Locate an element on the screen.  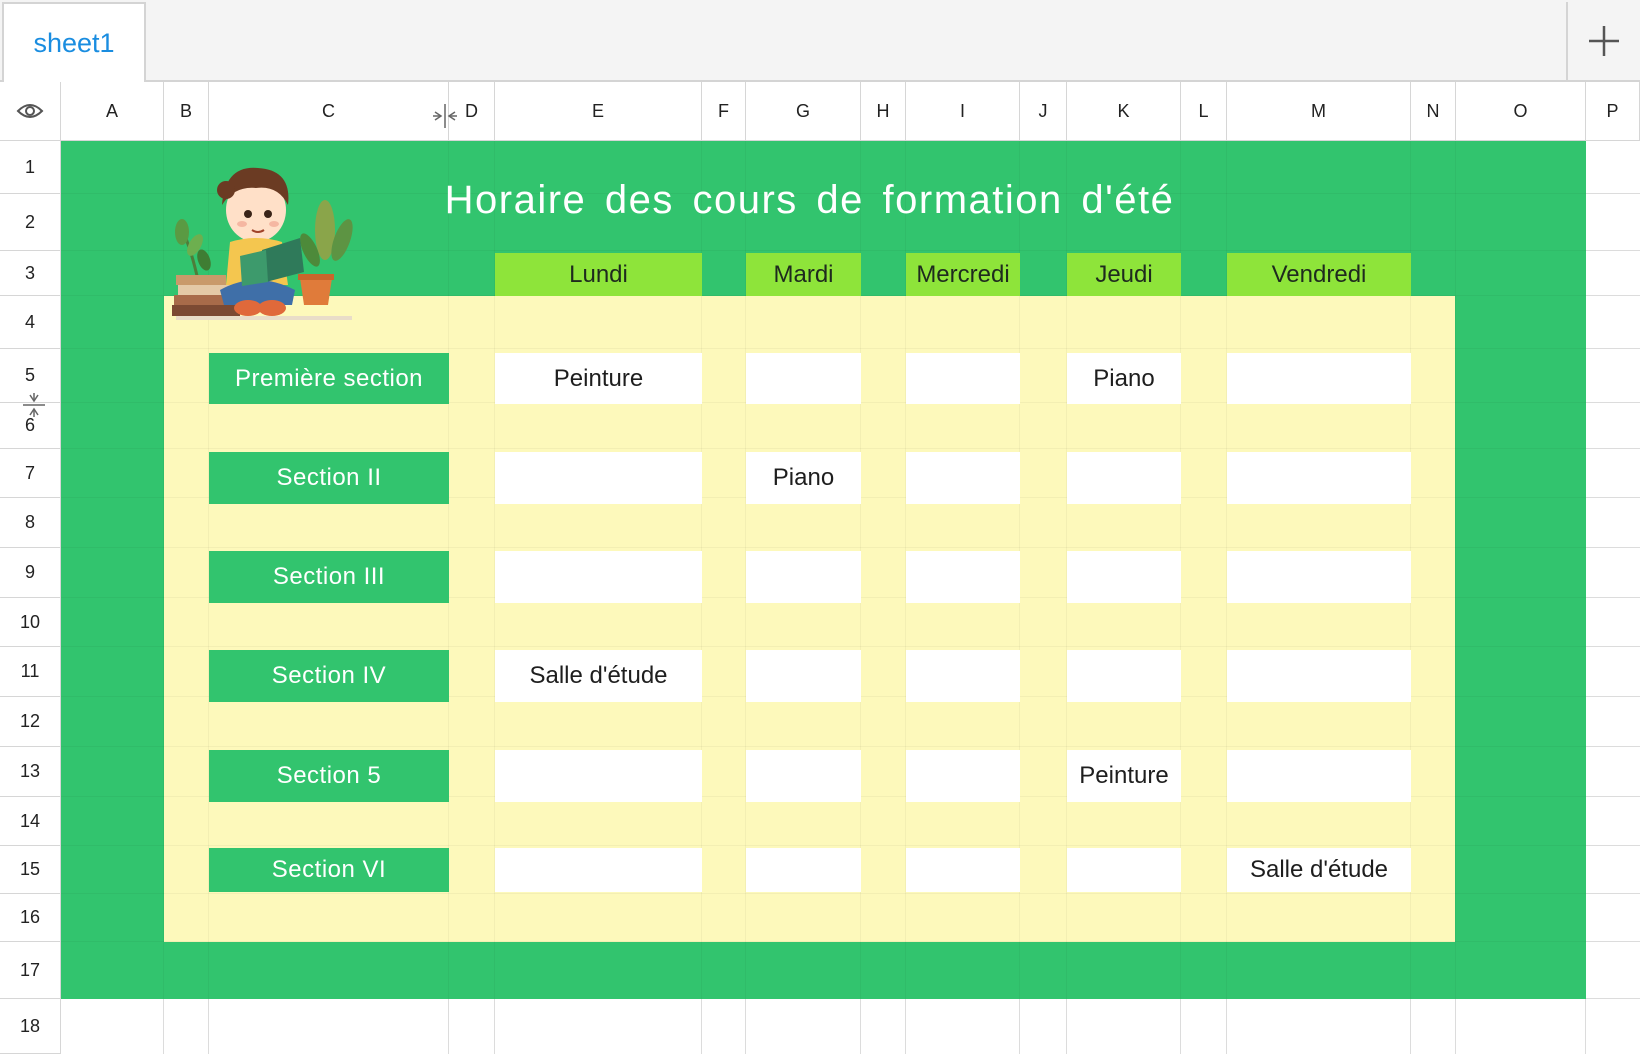
tab-sheet1: sheet1 is located at coordinates (74, 42).